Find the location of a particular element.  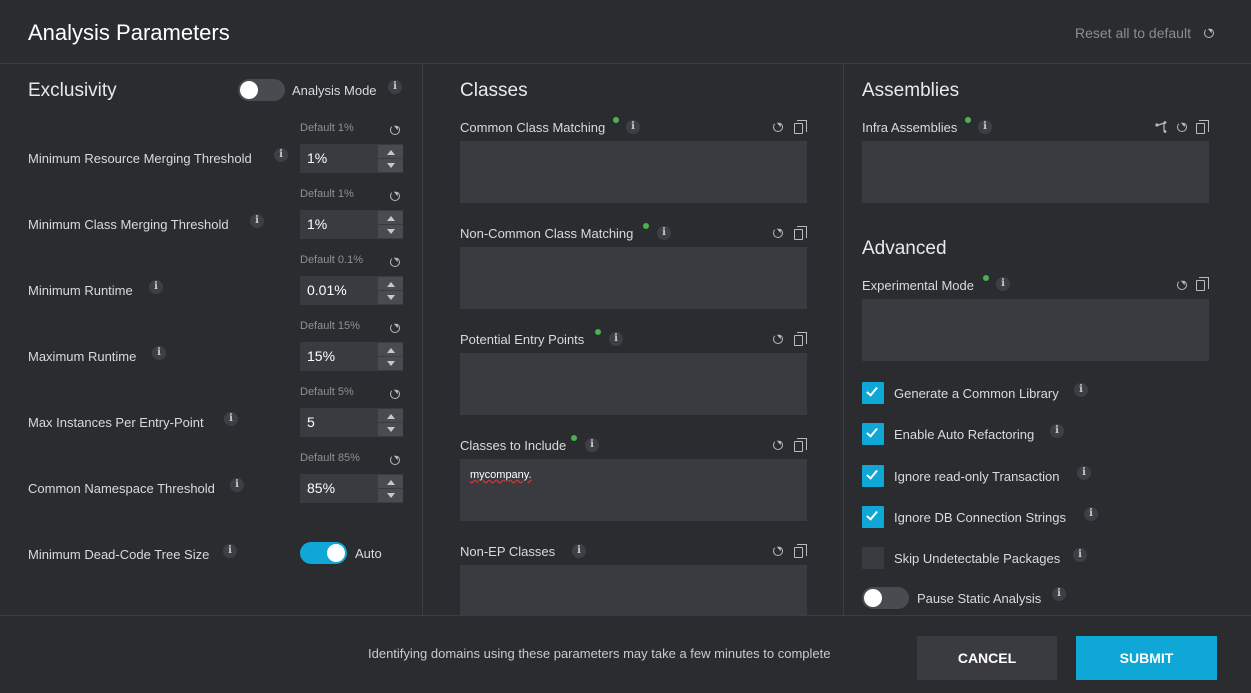

number-input: 0.01% is located at coordinates (351, 290).